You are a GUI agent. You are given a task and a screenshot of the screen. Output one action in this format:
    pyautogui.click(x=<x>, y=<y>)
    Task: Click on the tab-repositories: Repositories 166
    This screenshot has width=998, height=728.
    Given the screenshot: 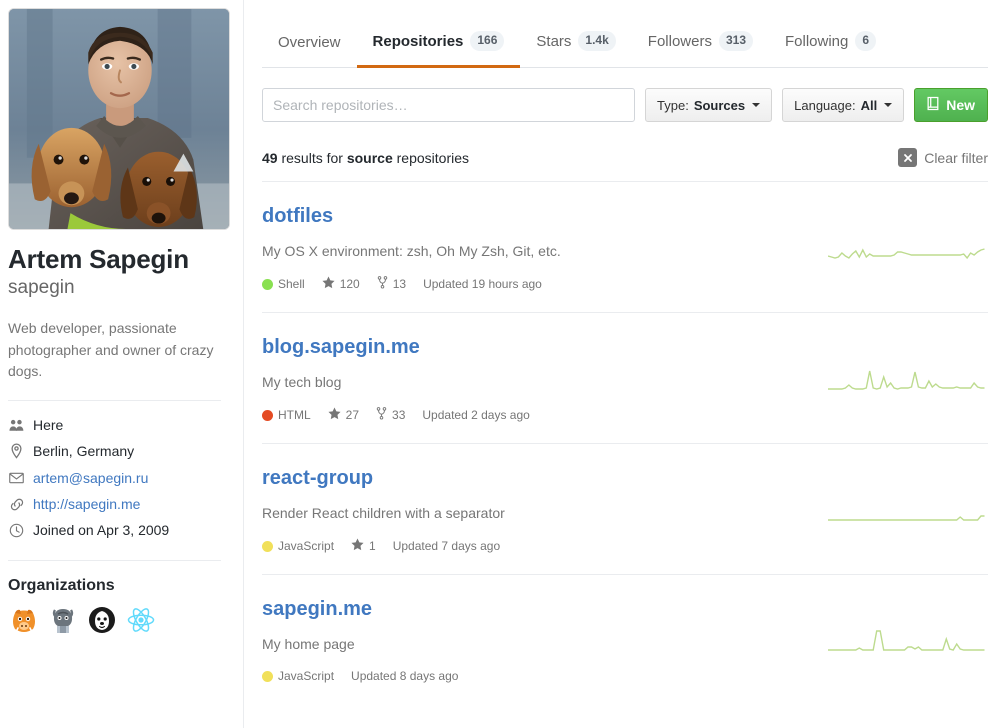 What is the action you would take?
    pyautogui.click(x=438, y=49)
    